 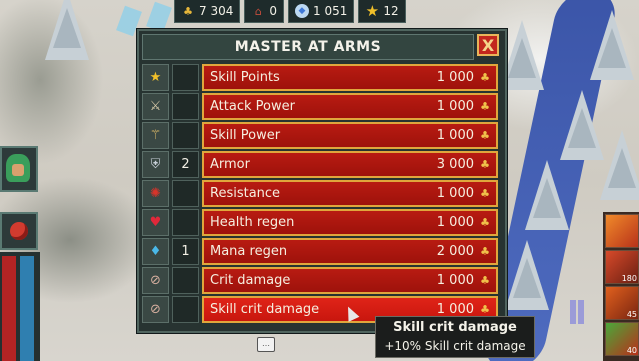 I want to click on skill-slot: 45, so click(x=622, y=303).